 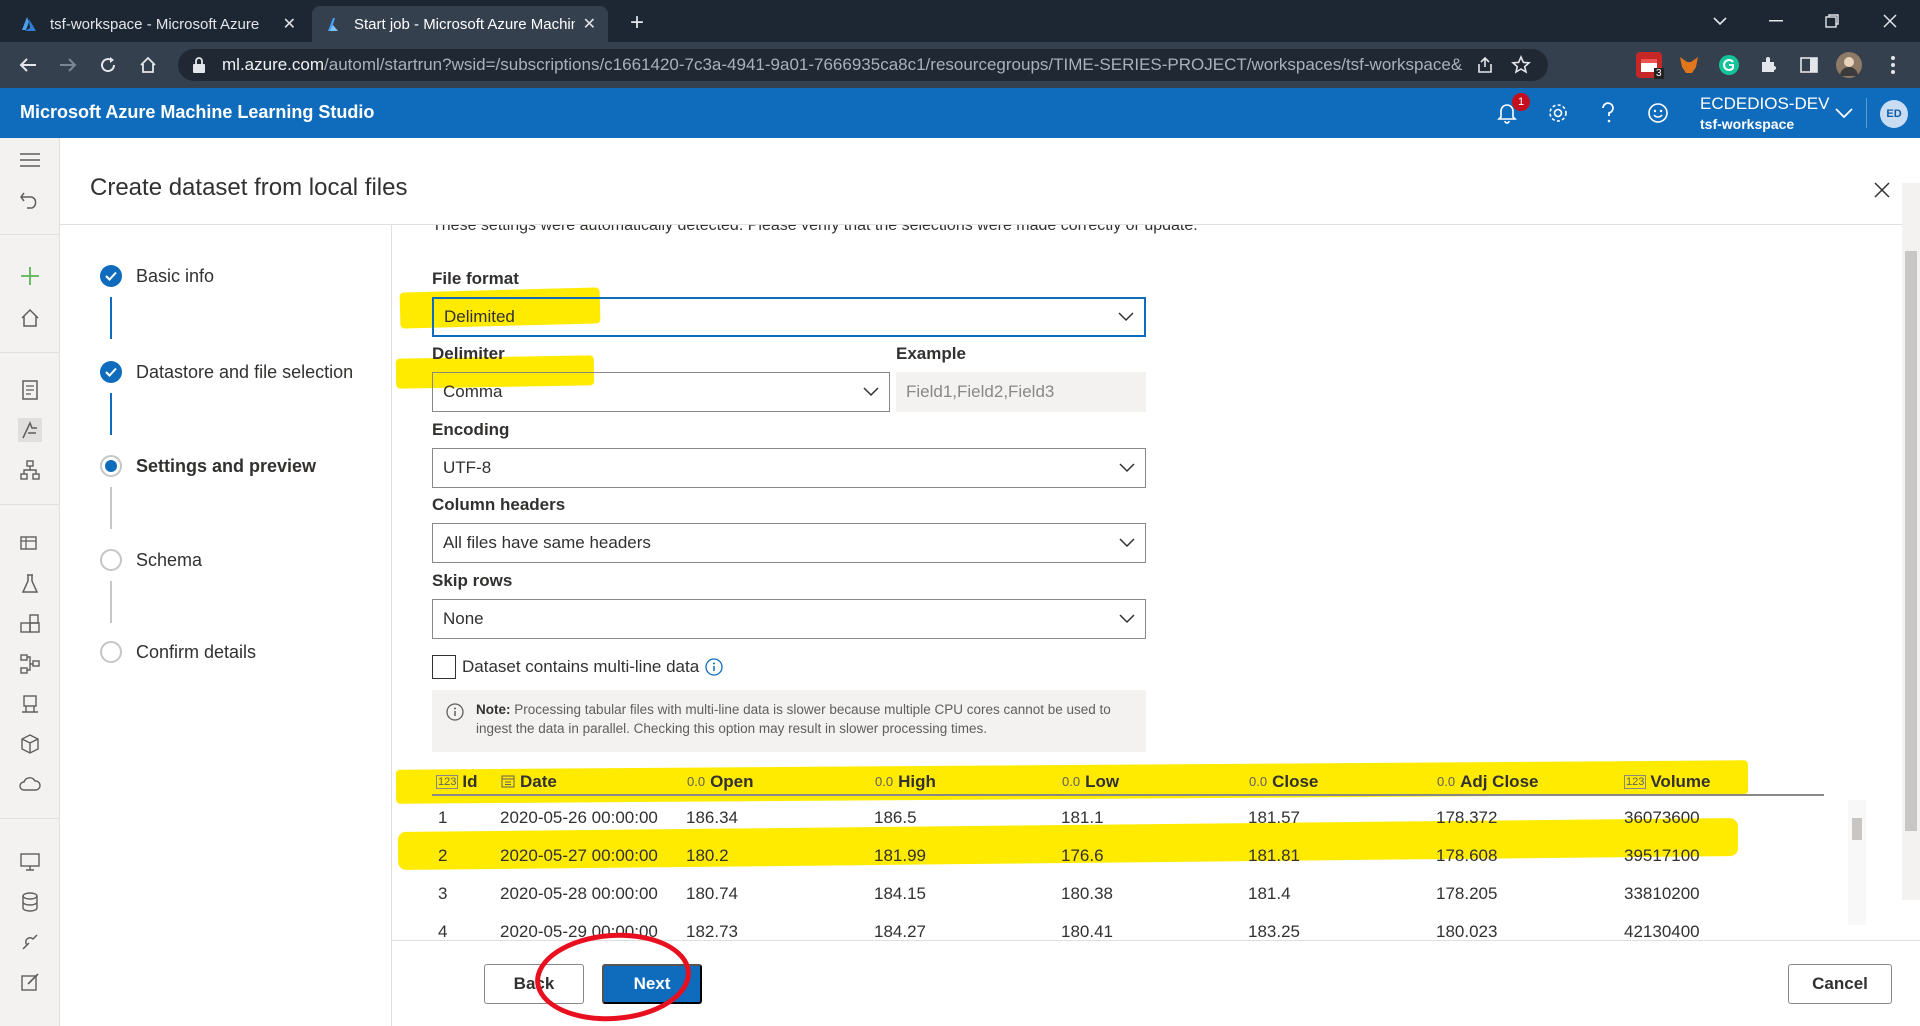 I want to click on close-icon, so click(x=1882, y=190).